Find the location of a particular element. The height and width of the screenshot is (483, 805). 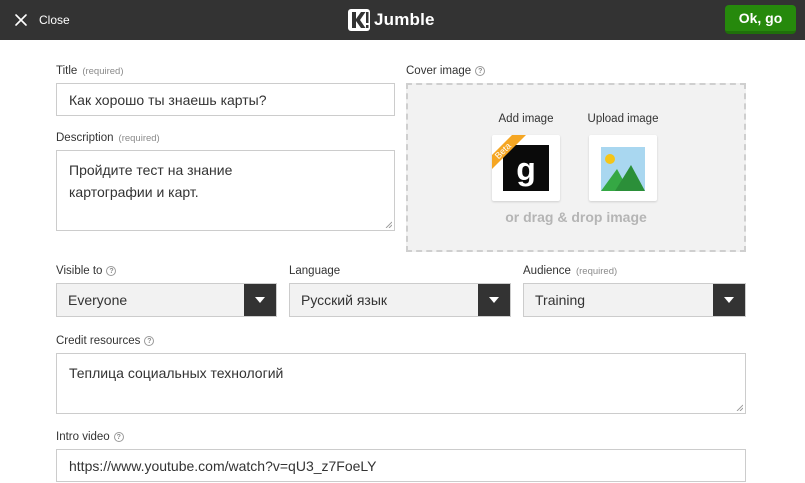

intro-video-label-text: Intro video is located at coordinates (83, 437).